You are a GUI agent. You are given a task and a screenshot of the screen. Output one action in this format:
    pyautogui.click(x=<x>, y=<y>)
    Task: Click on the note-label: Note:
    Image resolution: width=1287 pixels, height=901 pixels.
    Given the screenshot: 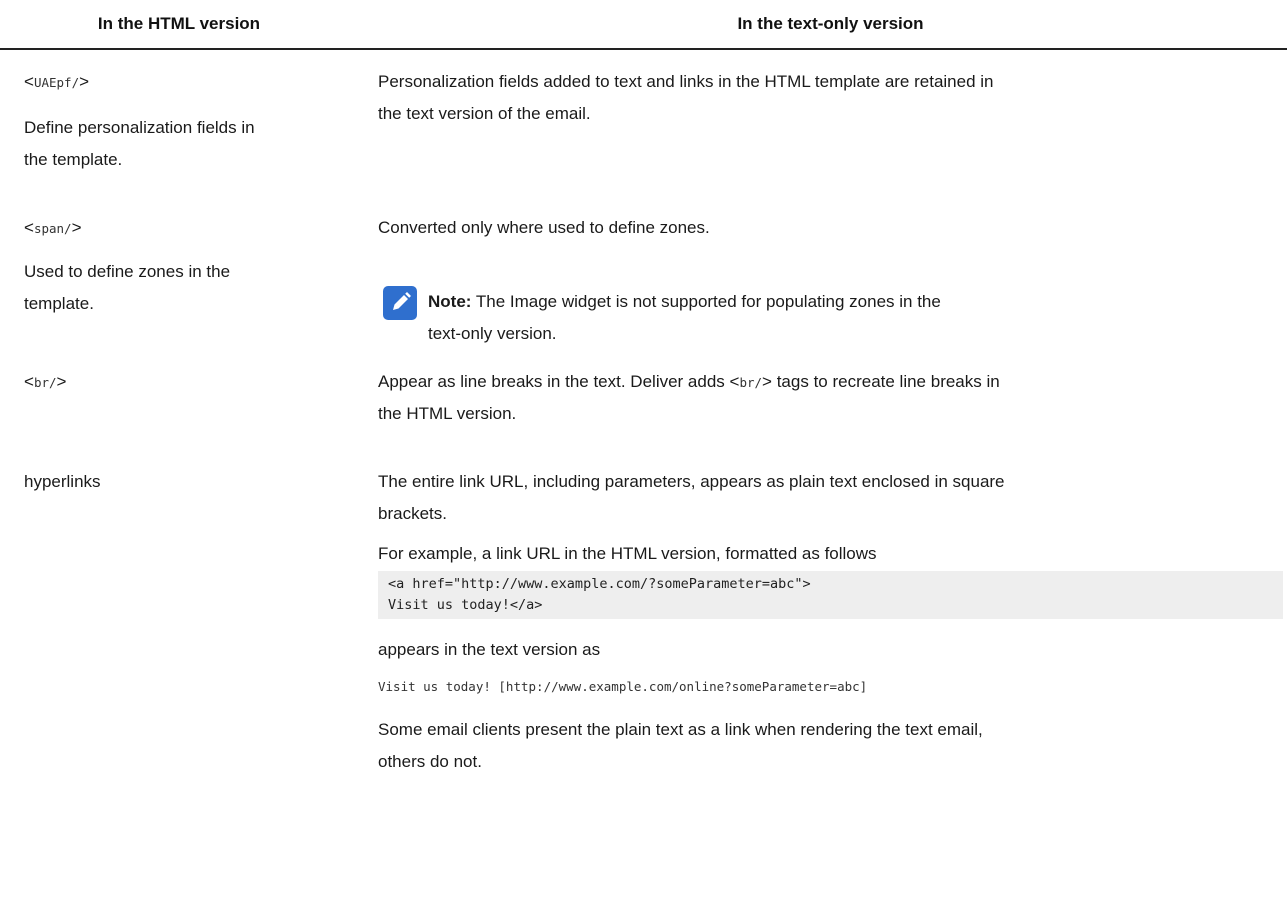 What is the action you would take?
    pyautogui.click(x=450, y=301)
    